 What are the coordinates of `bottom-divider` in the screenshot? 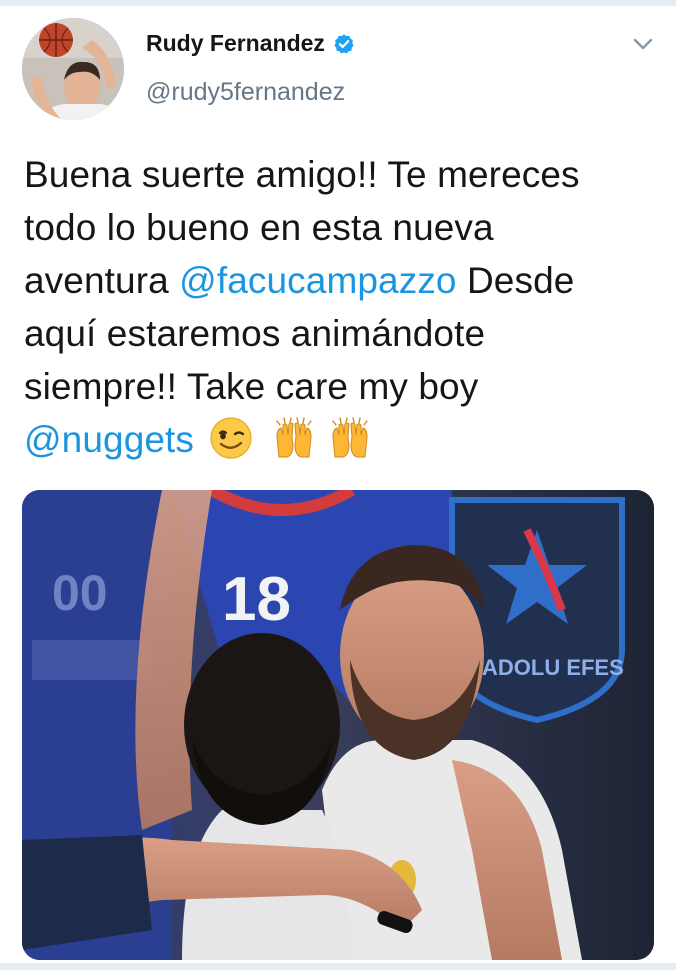 It's located at (338, 966).